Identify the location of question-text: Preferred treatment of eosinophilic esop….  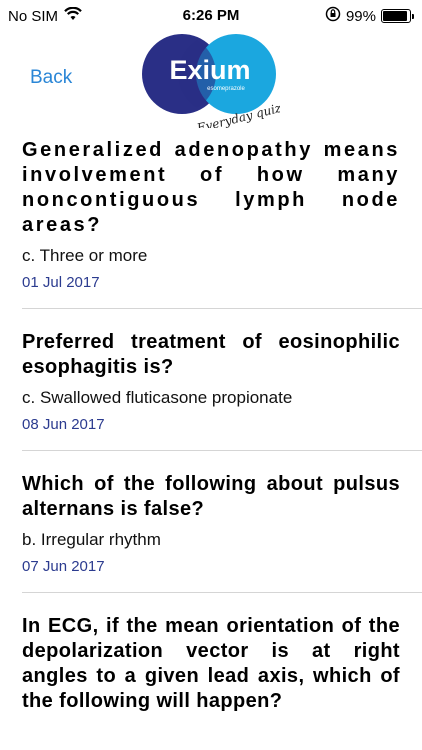
(211, 354).